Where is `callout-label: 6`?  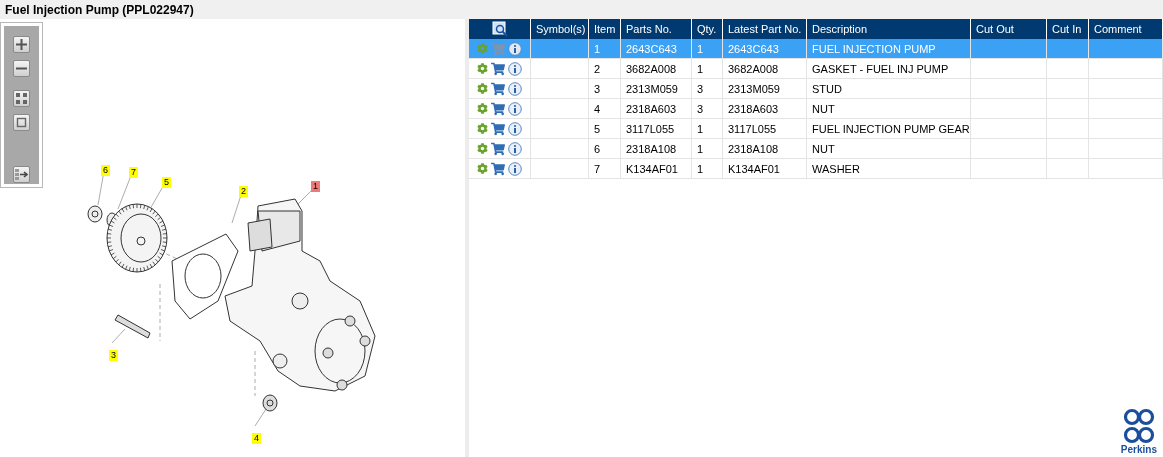 callout-label: 6 is located at coordinates (105, 170).